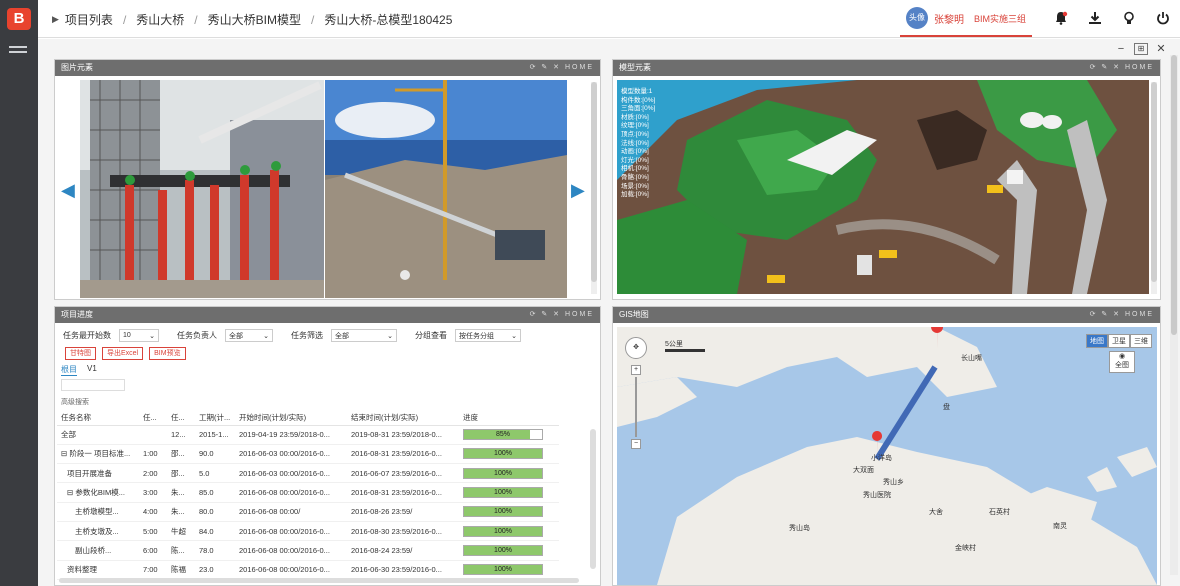  I want to click on breadcrumb-item-bim-model: 秀山大桥BIM模型, so click(254, 19).